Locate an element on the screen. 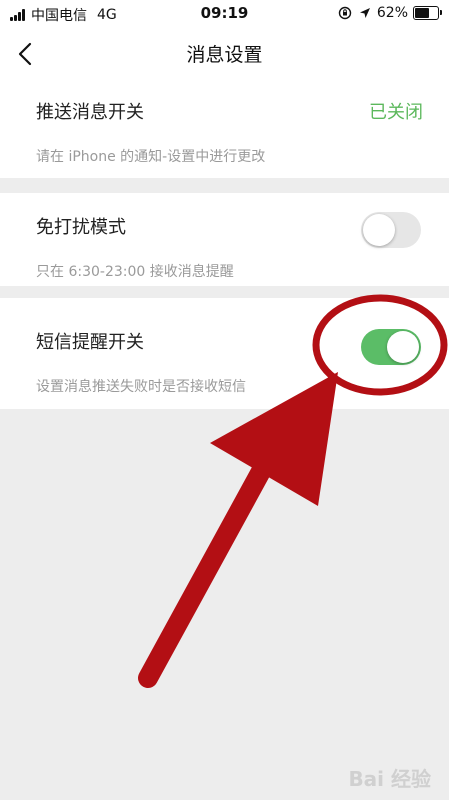 This screenshot has width=449, height=800. push-settings-section: 推送消息开关 已关闭 请在 iPhone 的通知-设置中进行更改 is located at coordinates (224, 132).